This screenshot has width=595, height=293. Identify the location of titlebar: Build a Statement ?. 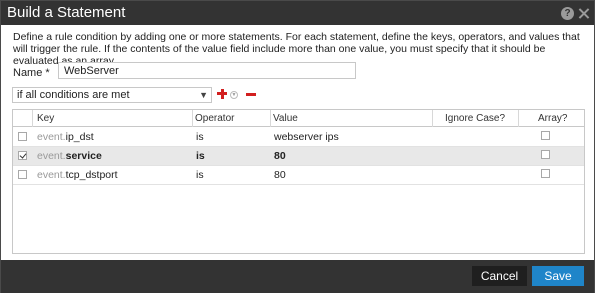
(297, 13).